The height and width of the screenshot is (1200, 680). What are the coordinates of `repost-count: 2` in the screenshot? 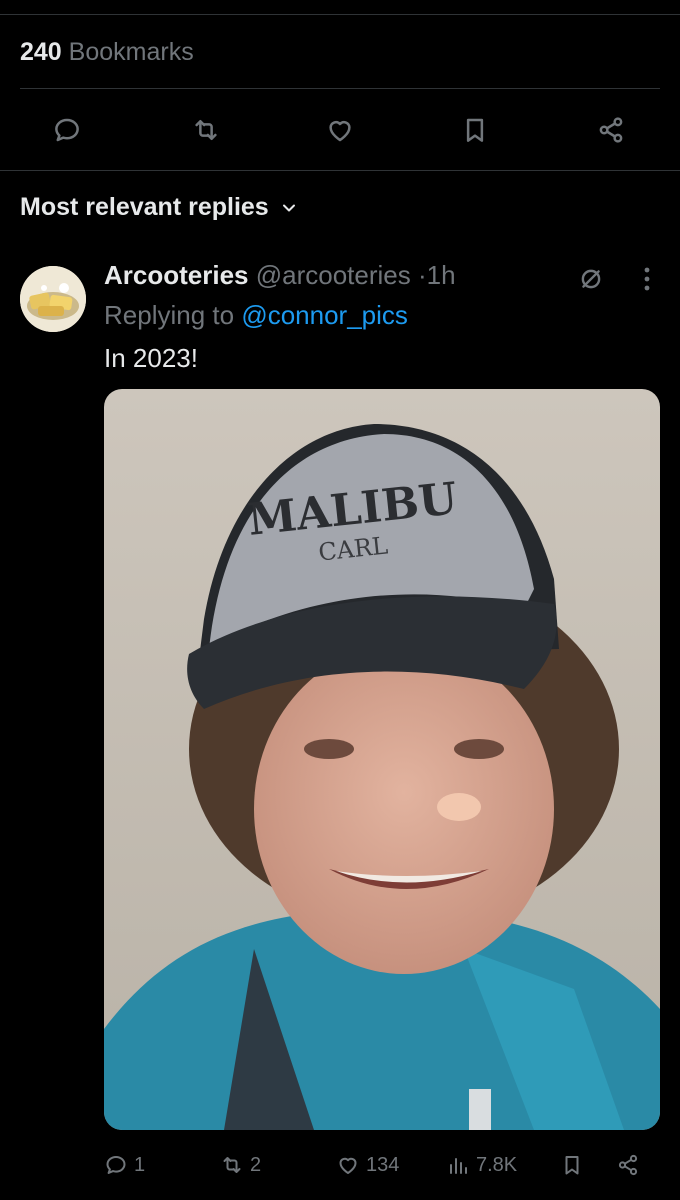 It's located at (256, 1164).